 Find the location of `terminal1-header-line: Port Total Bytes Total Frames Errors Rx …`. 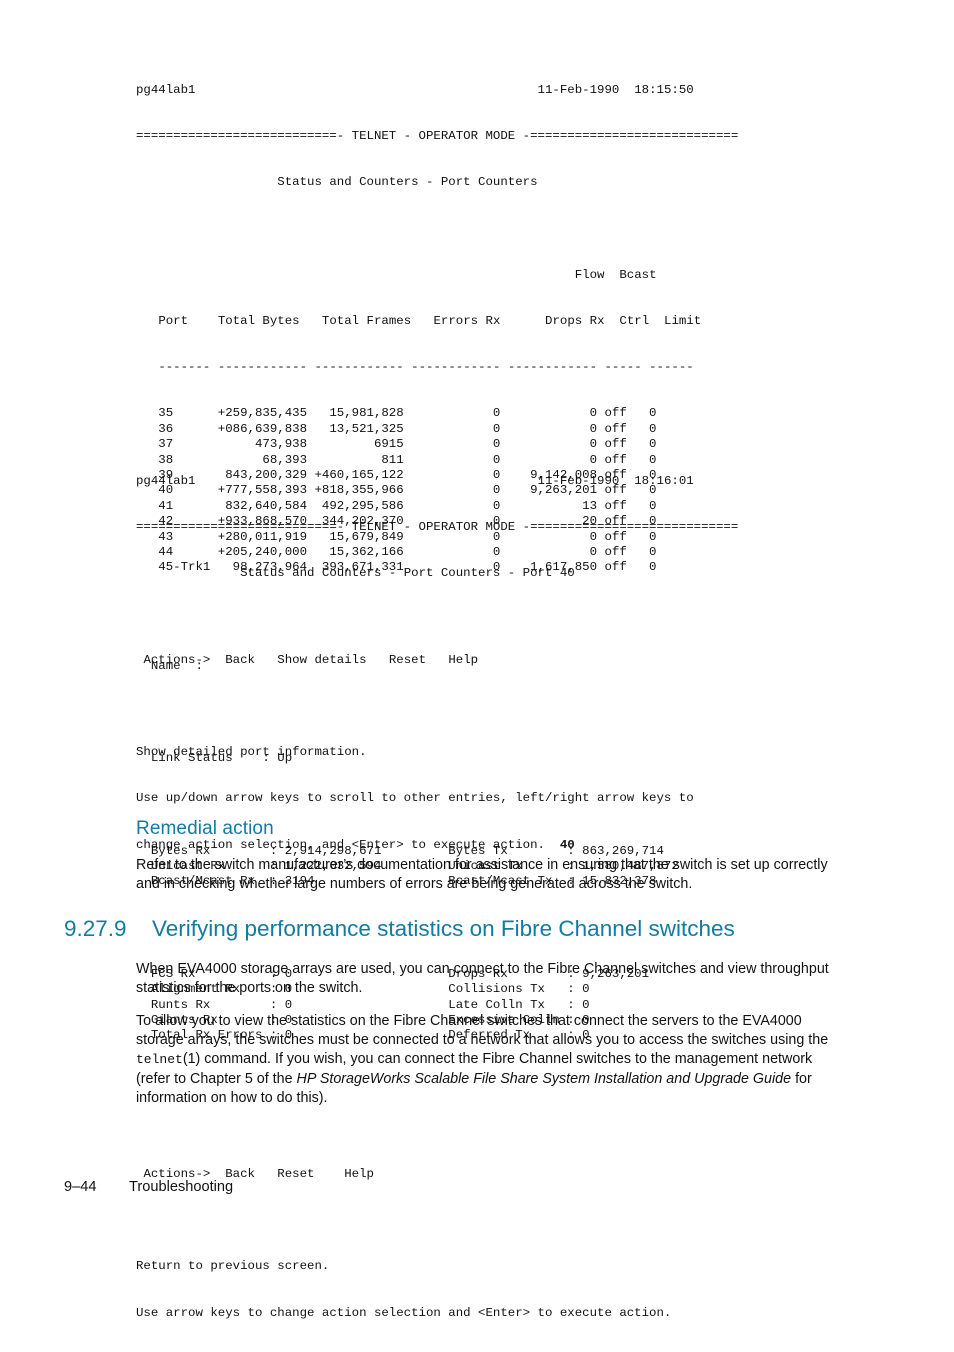

terminal1-header-line: Port Total Bytes Total Frames Errors Rx … is located at coordinates (437, 321).